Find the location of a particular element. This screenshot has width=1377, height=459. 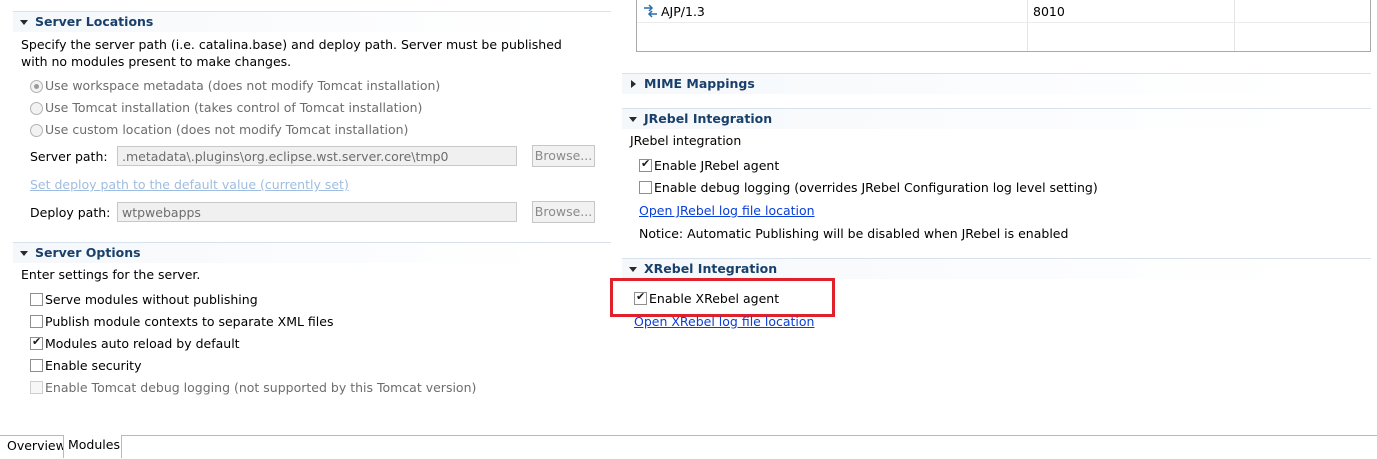

checkbox-enable-jrebel-agent-label: Enable JRebel agent is located at coordinates (717, 165).